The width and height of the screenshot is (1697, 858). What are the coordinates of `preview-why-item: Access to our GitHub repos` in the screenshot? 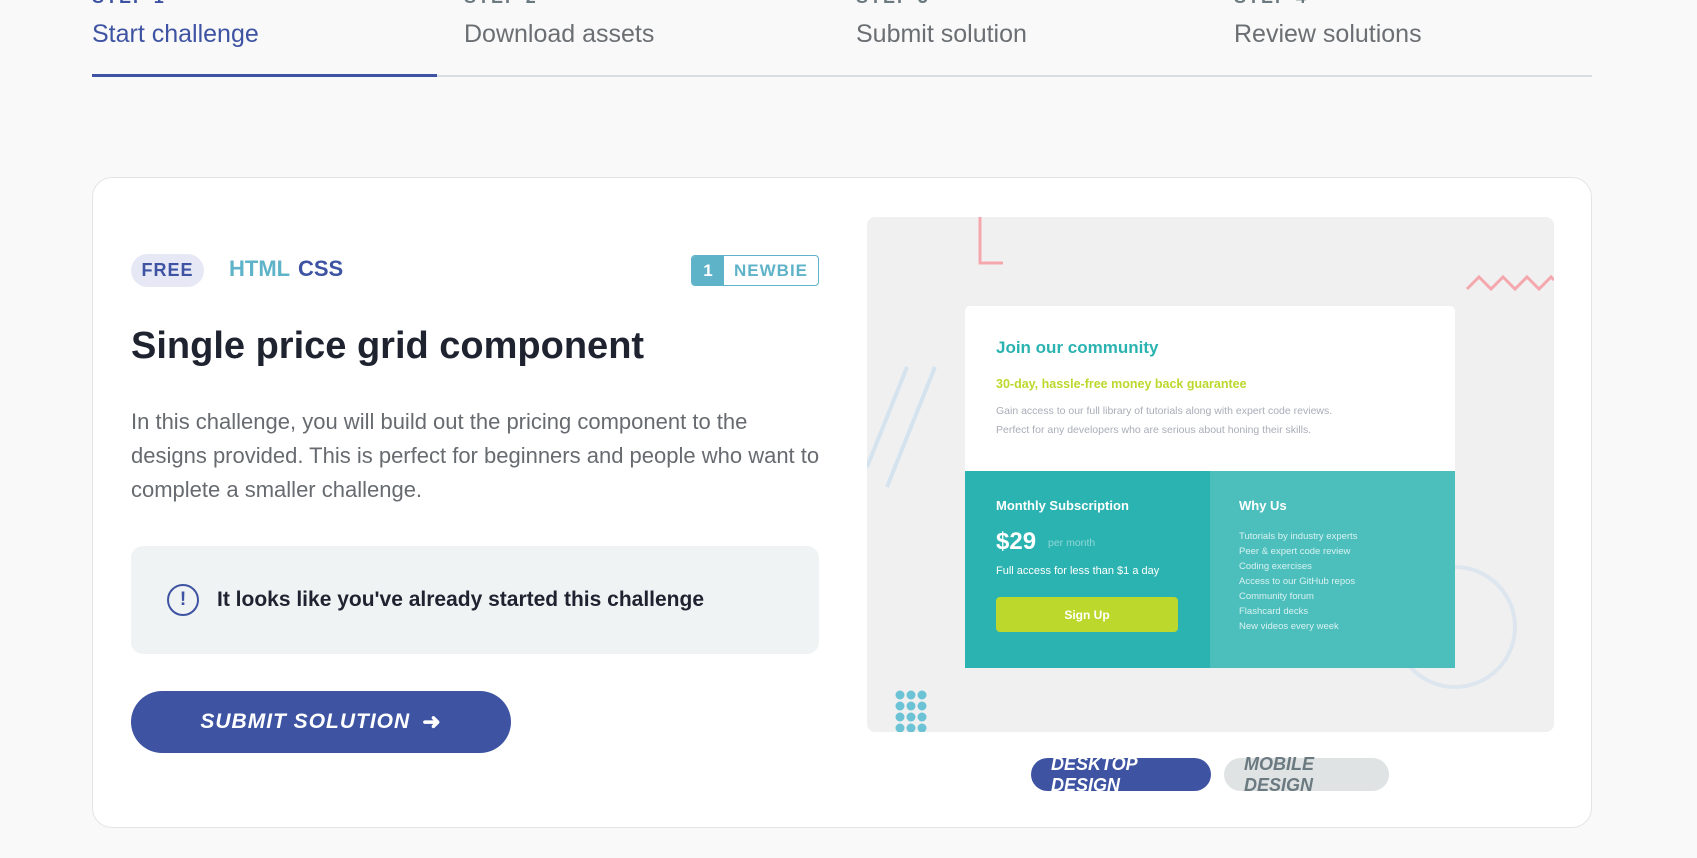 It's located at (1297, 581).